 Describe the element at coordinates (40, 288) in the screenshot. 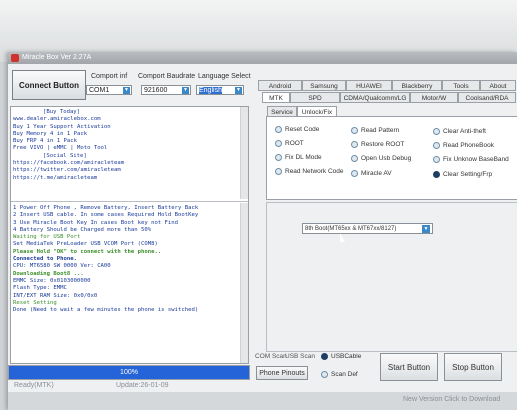

I see `log-line: Flash Type: EMMC` at that location.